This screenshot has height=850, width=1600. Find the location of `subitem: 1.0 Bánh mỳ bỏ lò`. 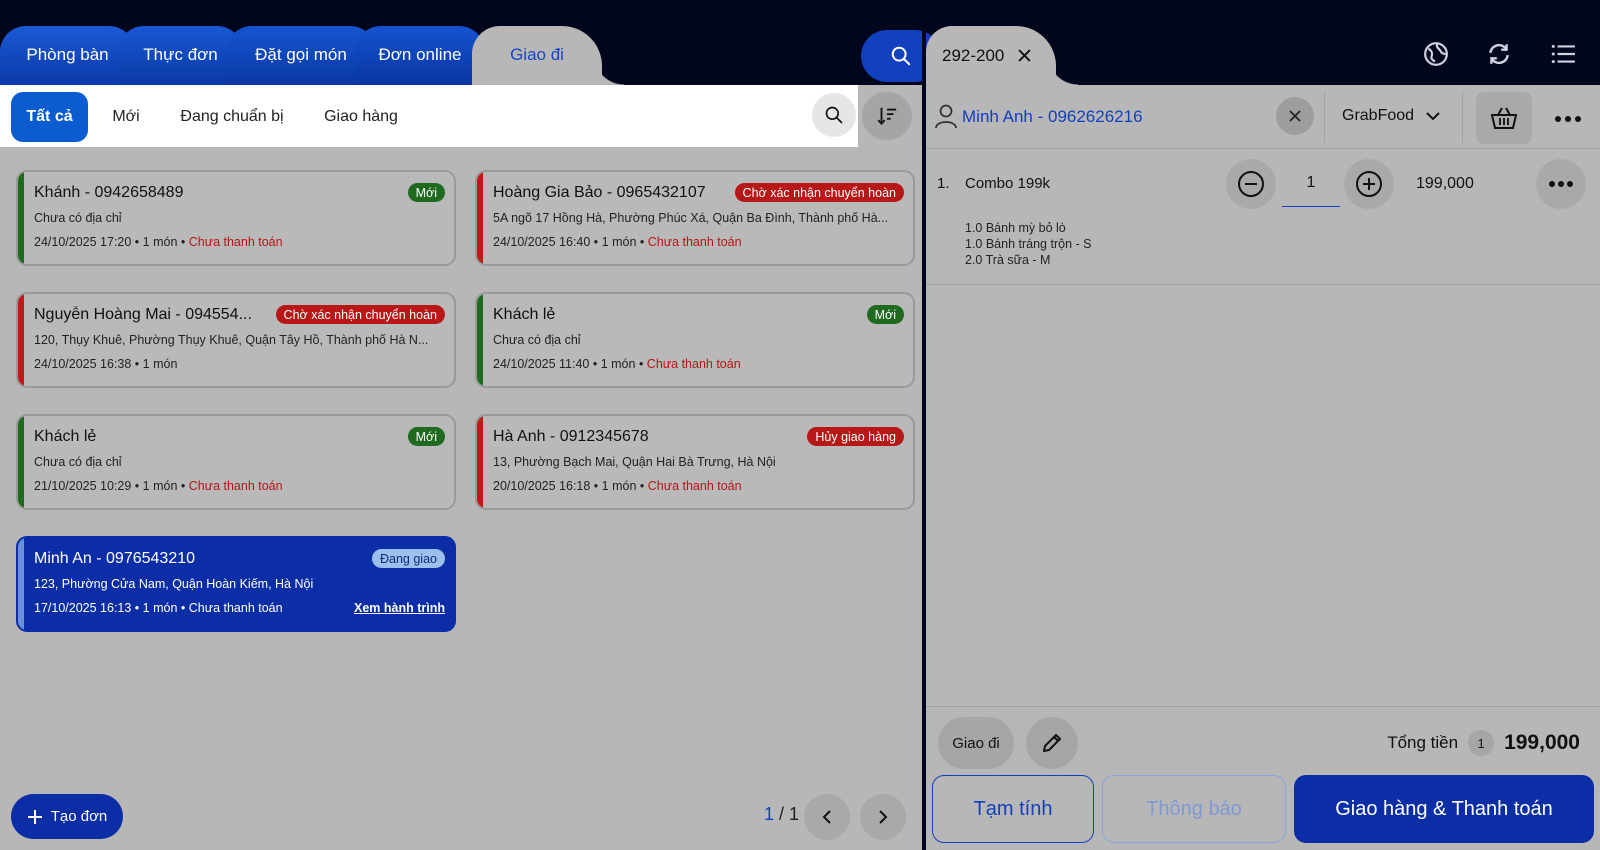

subitem: 1.0 Bánh mỳ bỏ lò is located at coordinates (1015, 228).